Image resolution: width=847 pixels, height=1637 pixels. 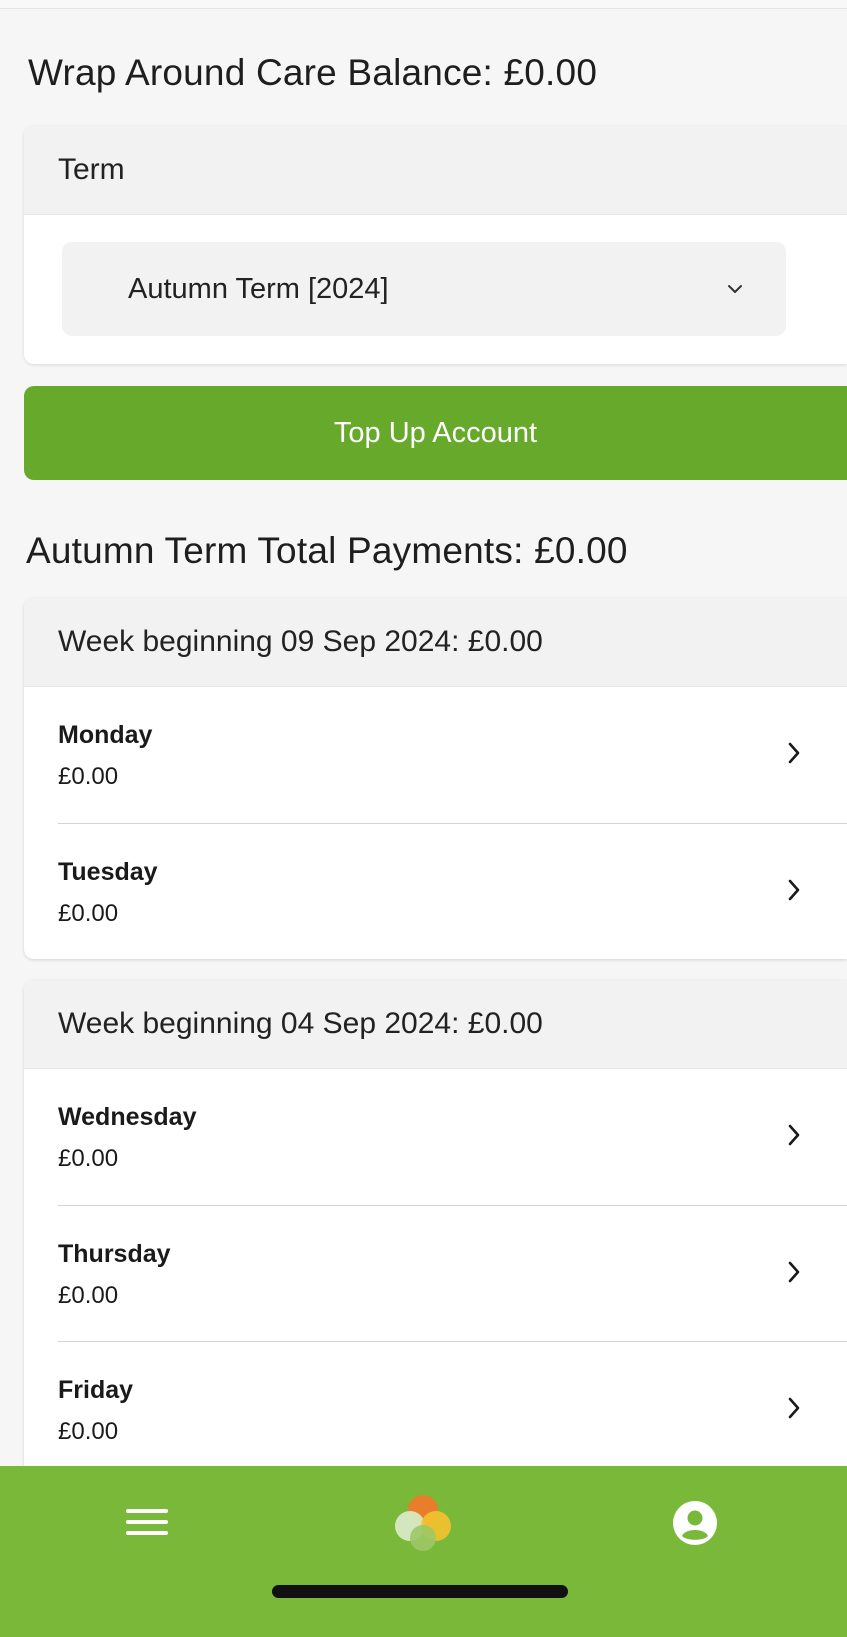 I want to click on day-row-tuesday: Tuesday £0.00, so click(x=452, y=891).